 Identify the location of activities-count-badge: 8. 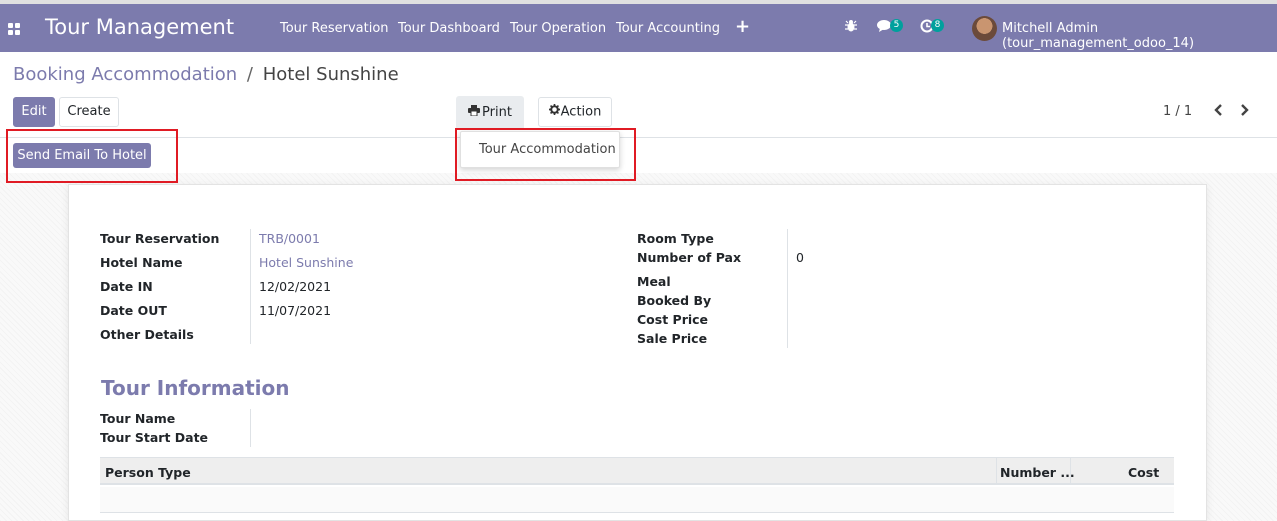
(937, 25).